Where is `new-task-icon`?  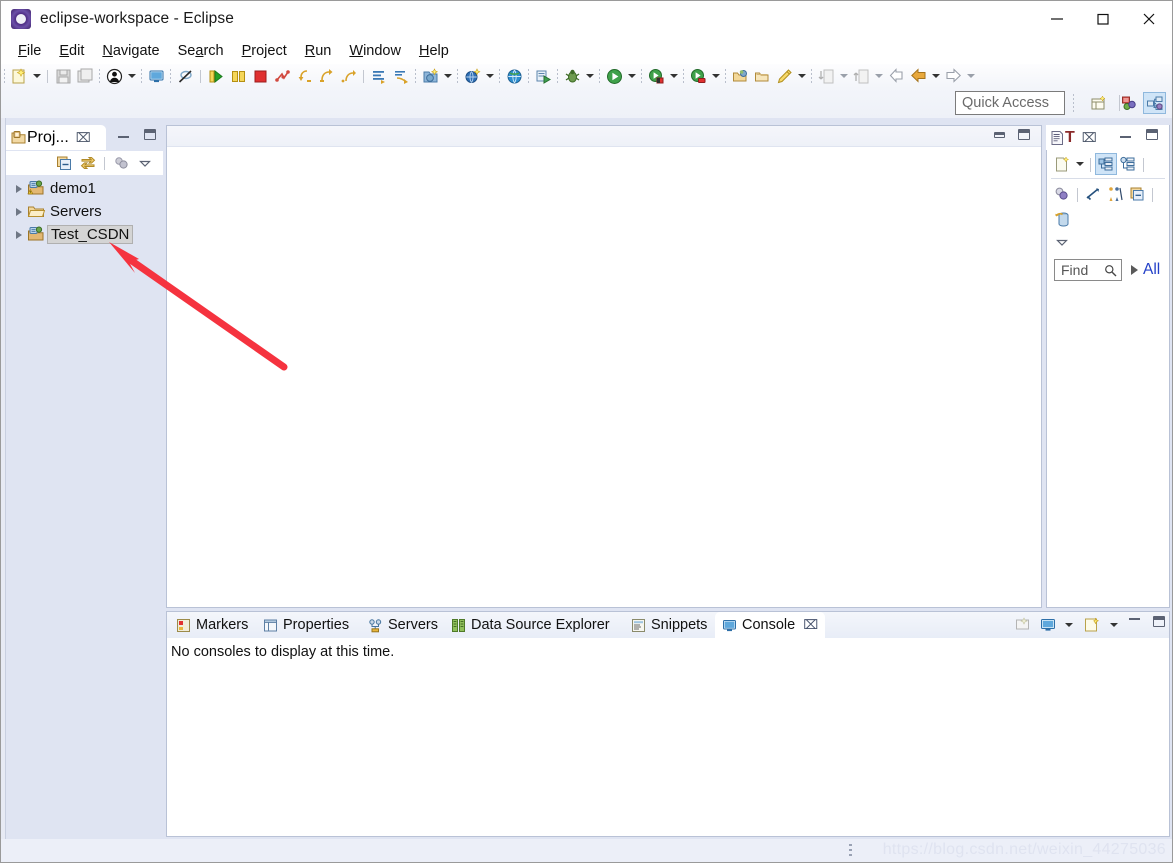
new-task-icon is located at coordinates (1062, 164).